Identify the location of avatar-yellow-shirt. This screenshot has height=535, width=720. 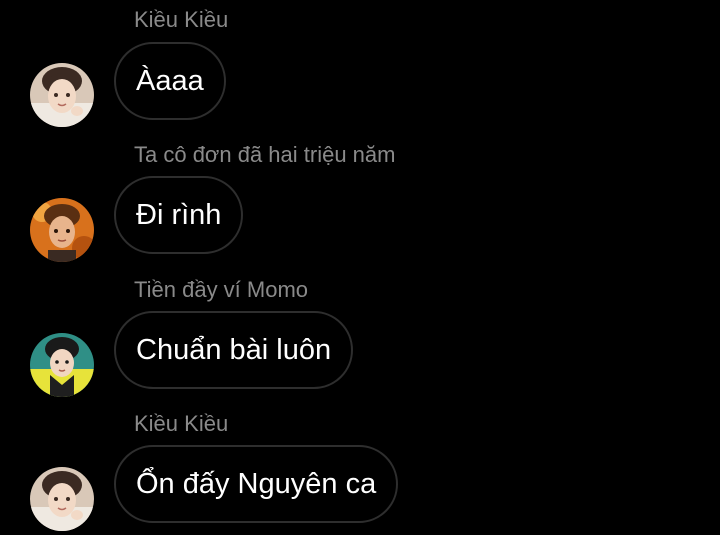
(62, 365).